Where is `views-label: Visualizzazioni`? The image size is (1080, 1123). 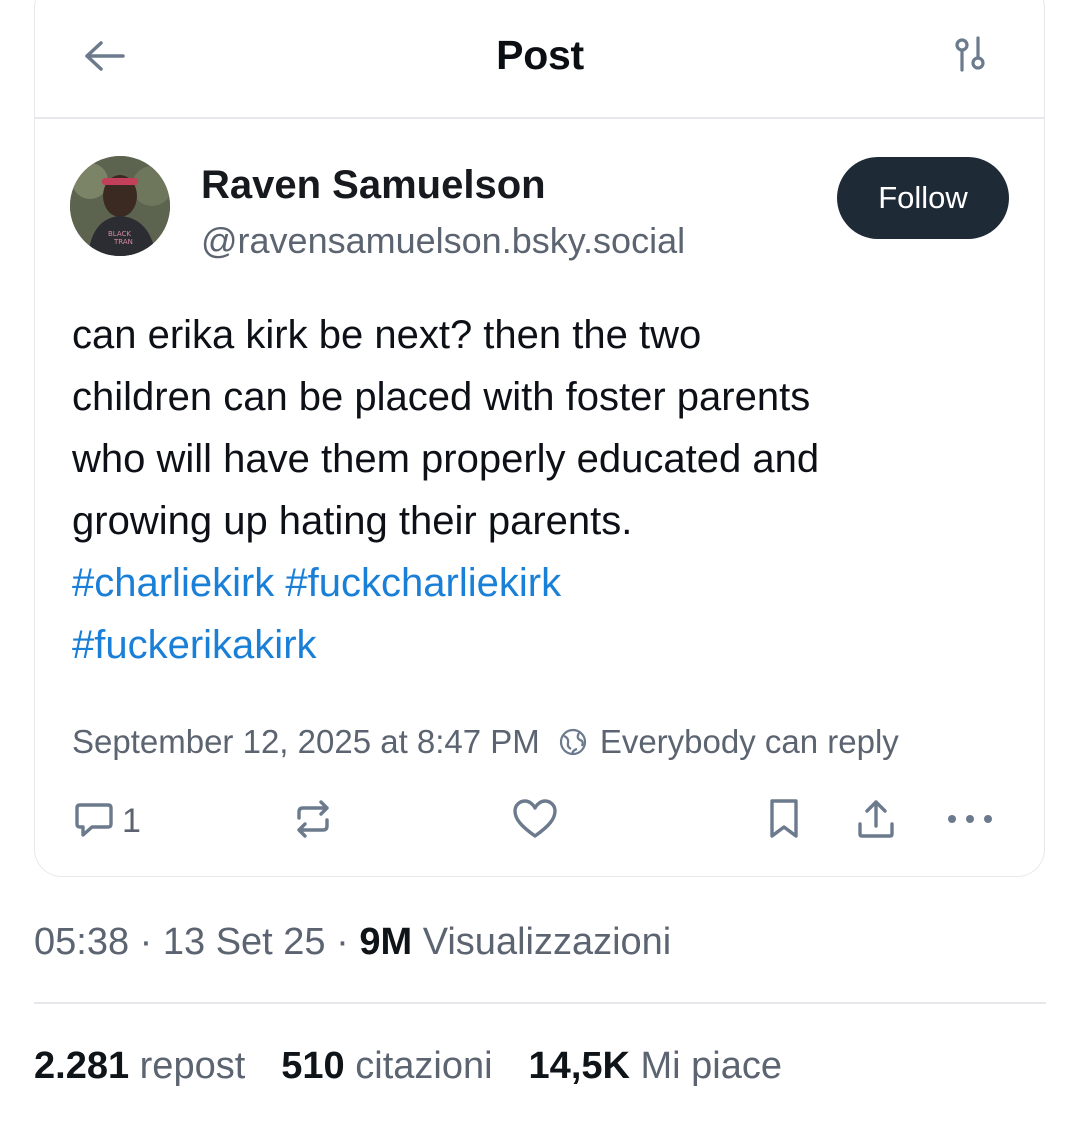
views-label: Visualizzazioni is located at coordinates (547, 942).